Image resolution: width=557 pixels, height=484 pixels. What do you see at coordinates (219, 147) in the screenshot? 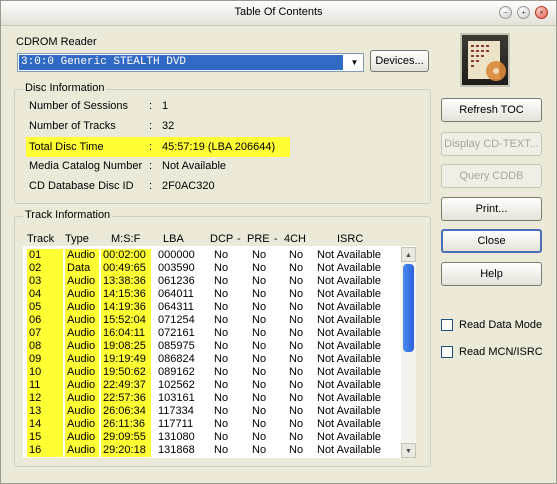
I see `info-value: 45:57:19 (LBA 206644)` at bounding box center [219, 147].